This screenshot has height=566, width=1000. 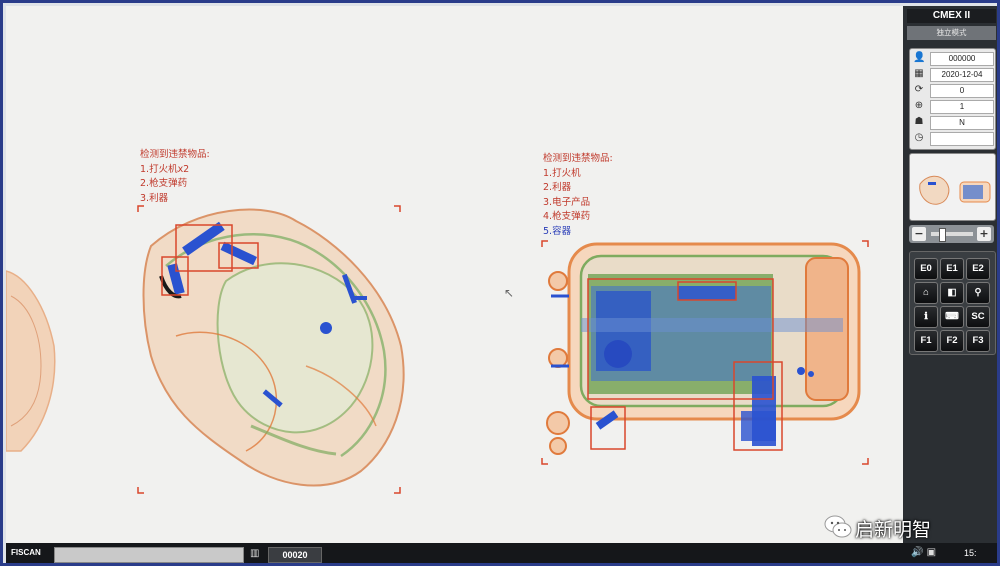 I want to click on contrast-slider: − +, so click(x=951, y=234).